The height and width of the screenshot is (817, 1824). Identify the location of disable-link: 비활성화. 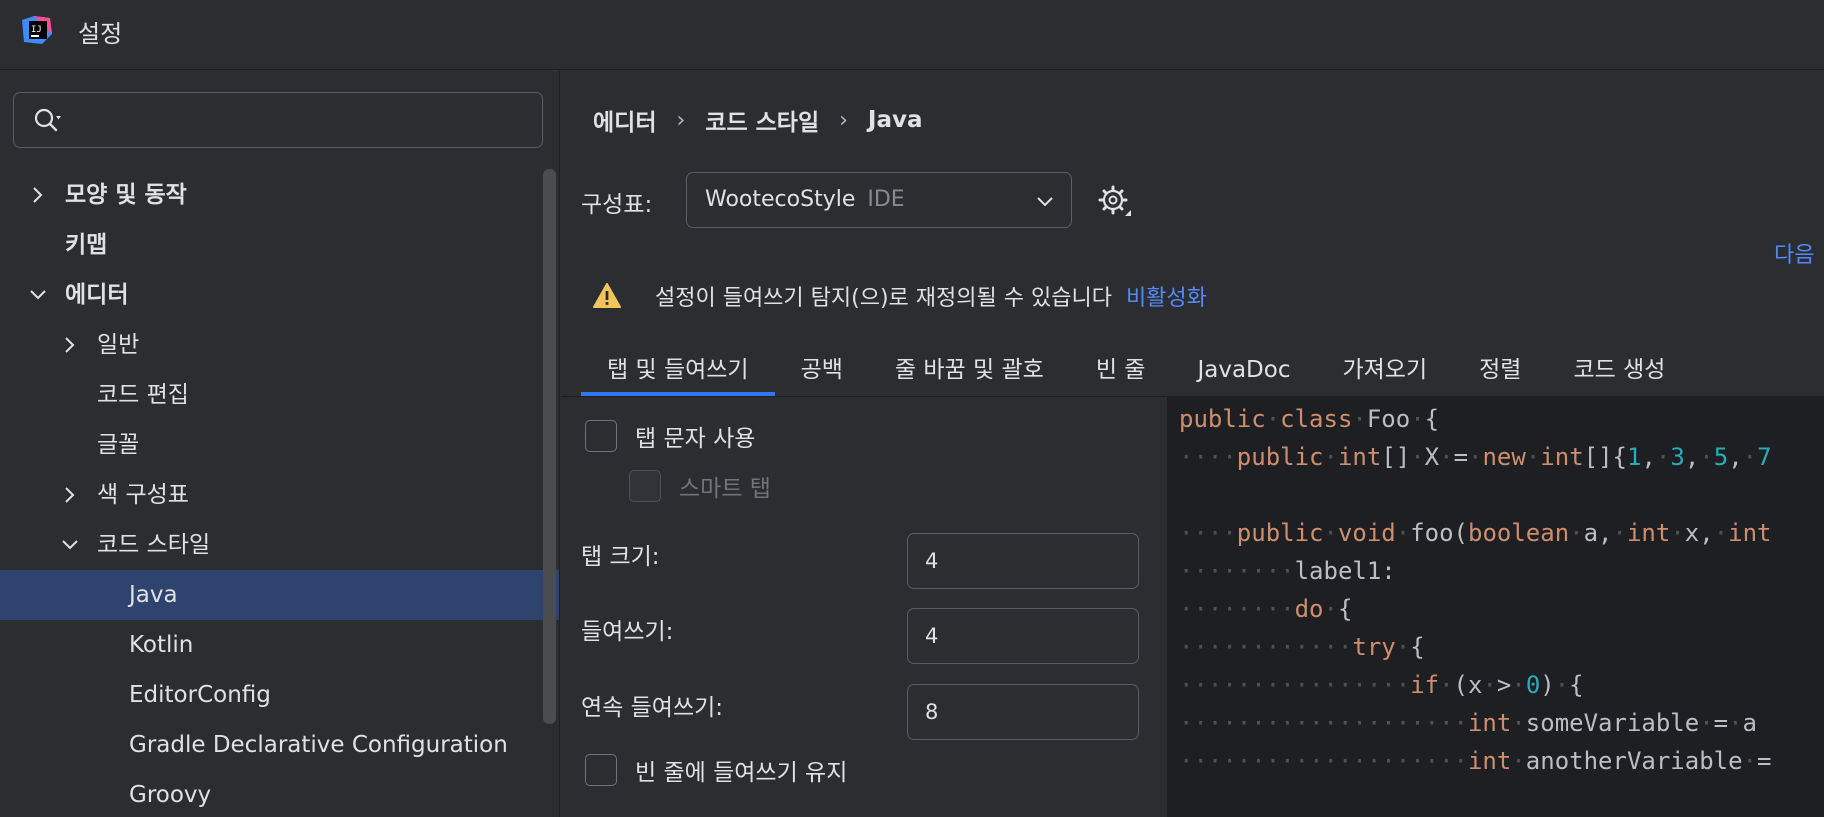
(1166, 296).